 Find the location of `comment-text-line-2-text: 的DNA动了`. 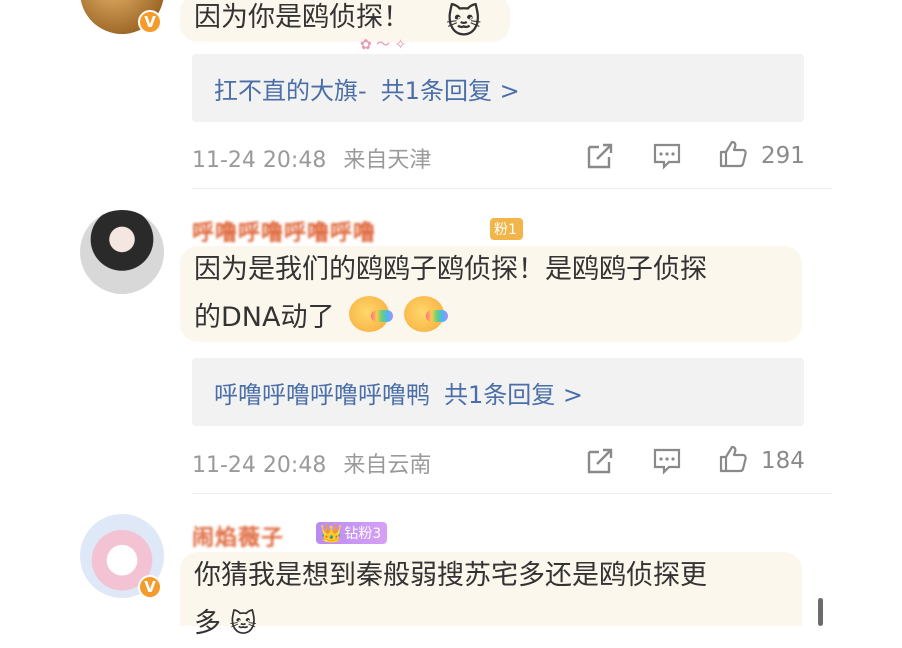

comment-text-line-2-text: 的DNA动了 is located at coordinates (264, 317).